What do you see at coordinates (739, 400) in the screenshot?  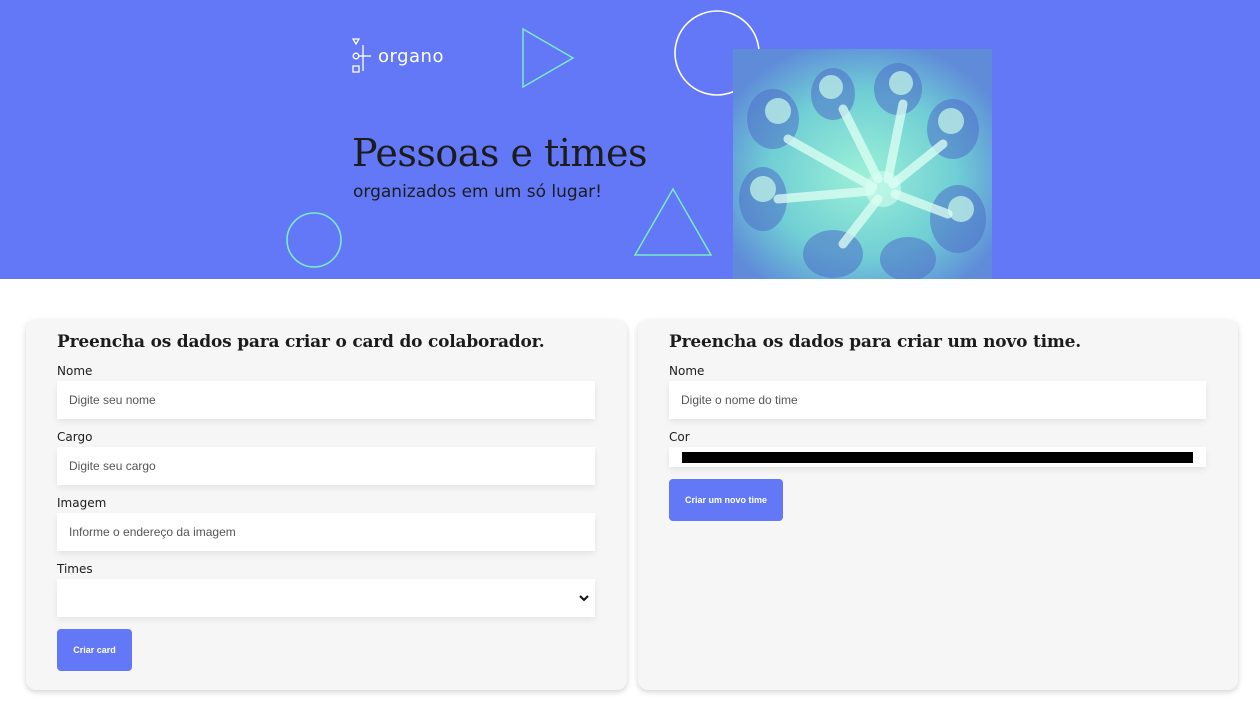 I see `team-name-input-placeholder: Digite o nome do time` at bounding box center [739, 400].